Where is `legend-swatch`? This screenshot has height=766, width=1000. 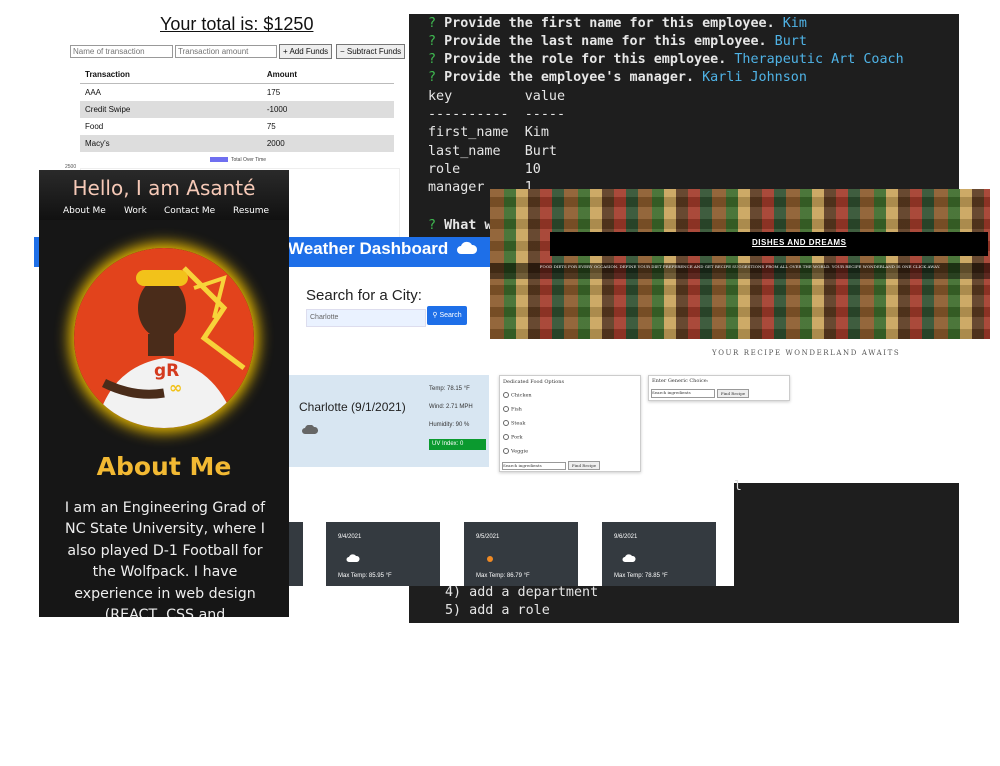 legend-swatch is located at coordinates (219, 160).